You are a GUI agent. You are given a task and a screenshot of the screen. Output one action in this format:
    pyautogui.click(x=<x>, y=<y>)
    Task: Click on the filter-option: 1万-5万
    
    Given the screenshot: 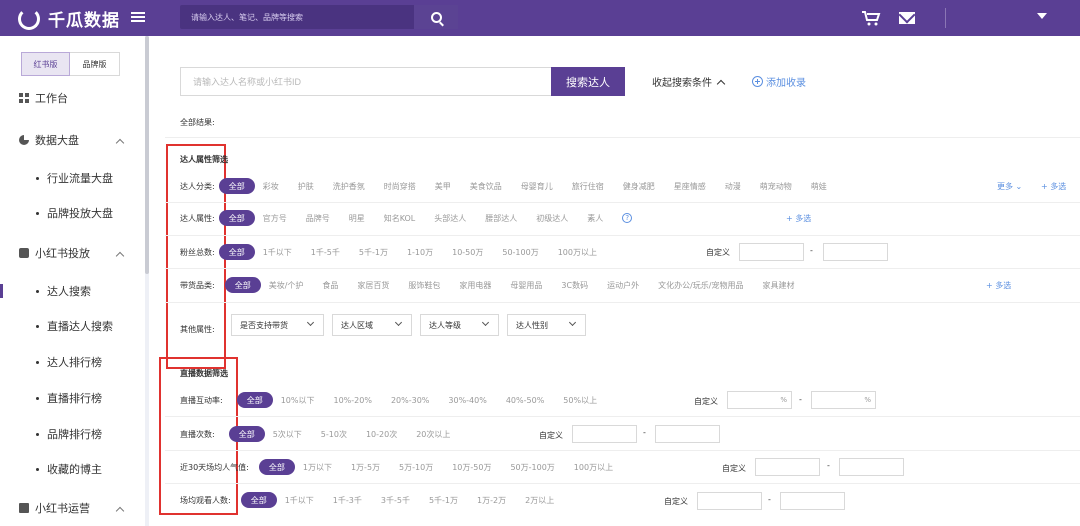 What is the action you would take?
    pyautogui.click(x=365, y=467)
    